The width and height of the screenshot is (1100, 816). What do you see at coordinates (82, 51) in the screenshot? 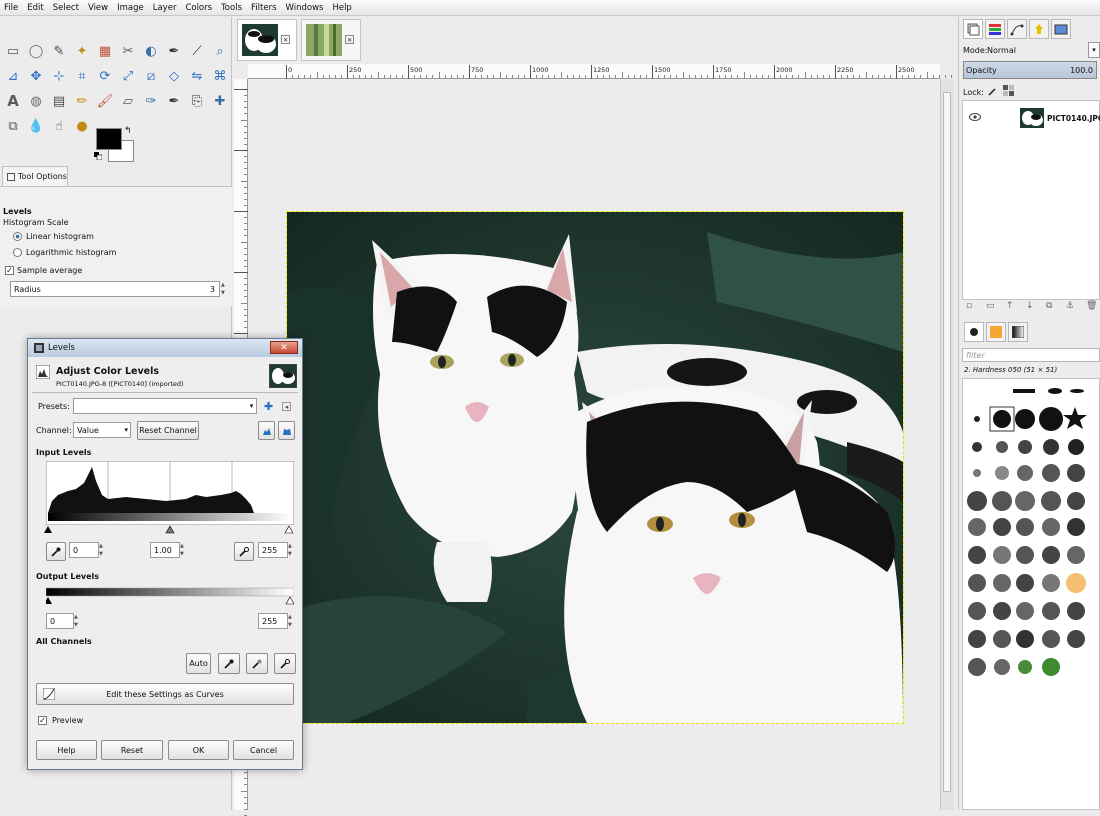
I see `fuzzy-select-icon: ✦` at bounding box center [82, 51].